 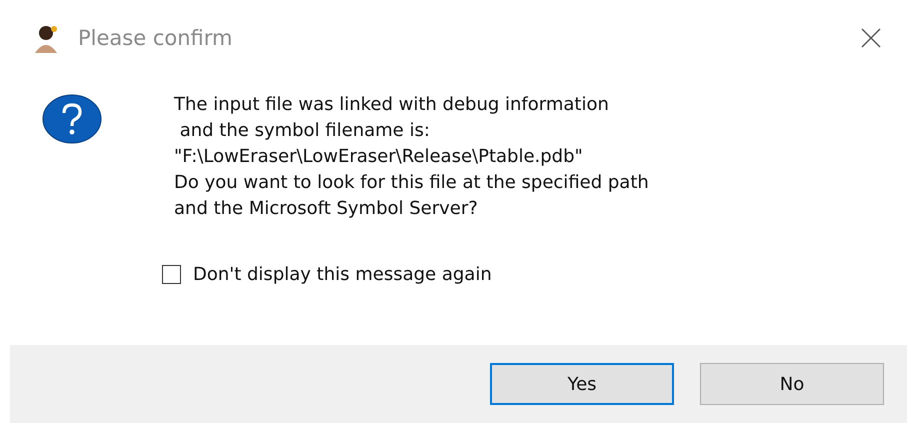 I want to click on dialog-button: No, so click(x=792, y=384).